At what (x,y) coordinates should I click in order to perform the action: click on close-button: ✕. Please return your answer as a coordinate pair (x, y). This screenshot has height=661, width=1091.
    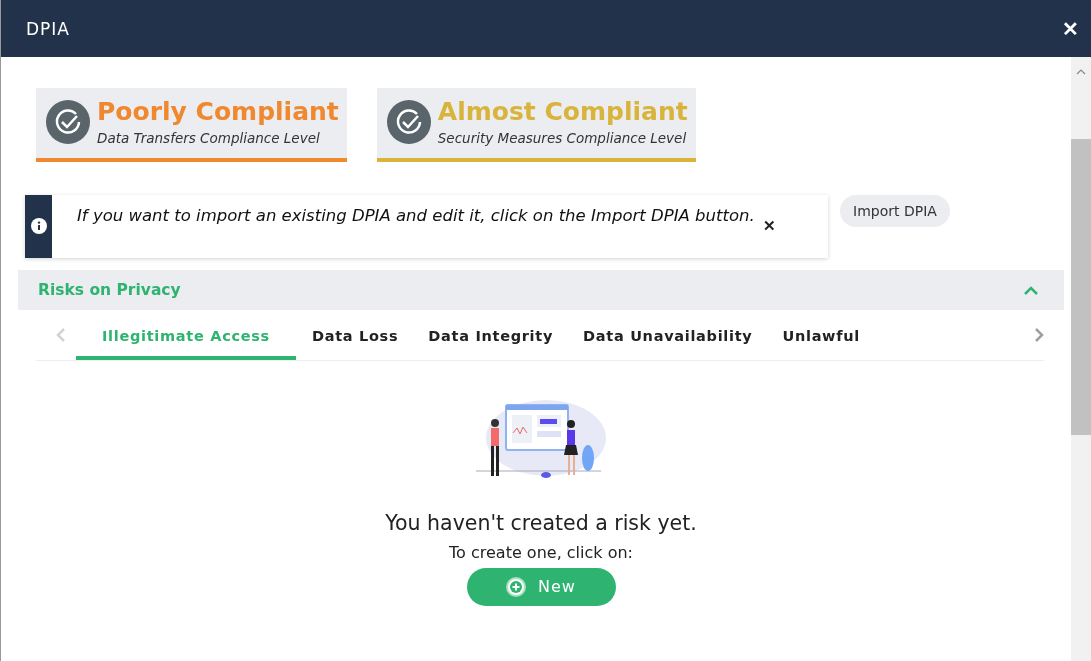
    Looking at the image, I should click on (1070, 28).